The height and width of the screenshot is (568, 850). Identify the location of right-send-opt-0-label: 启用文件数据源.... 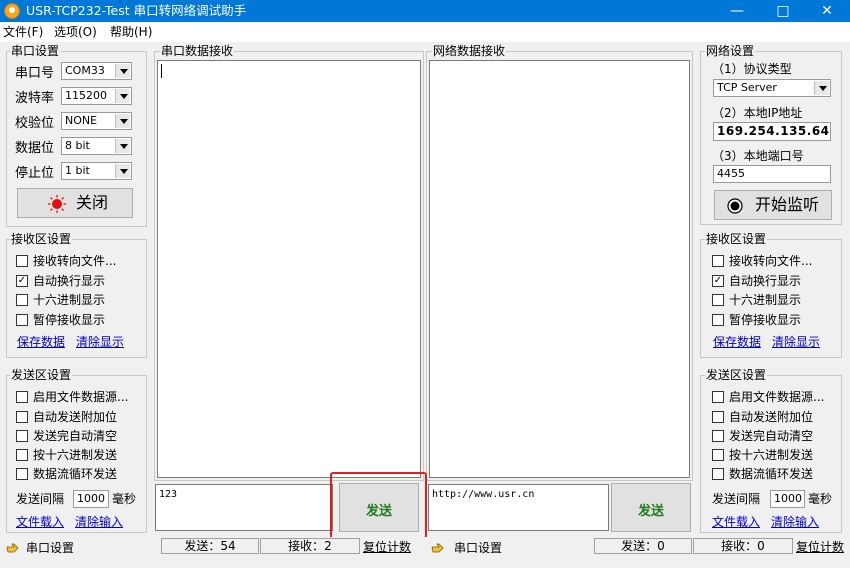
(777, 397).